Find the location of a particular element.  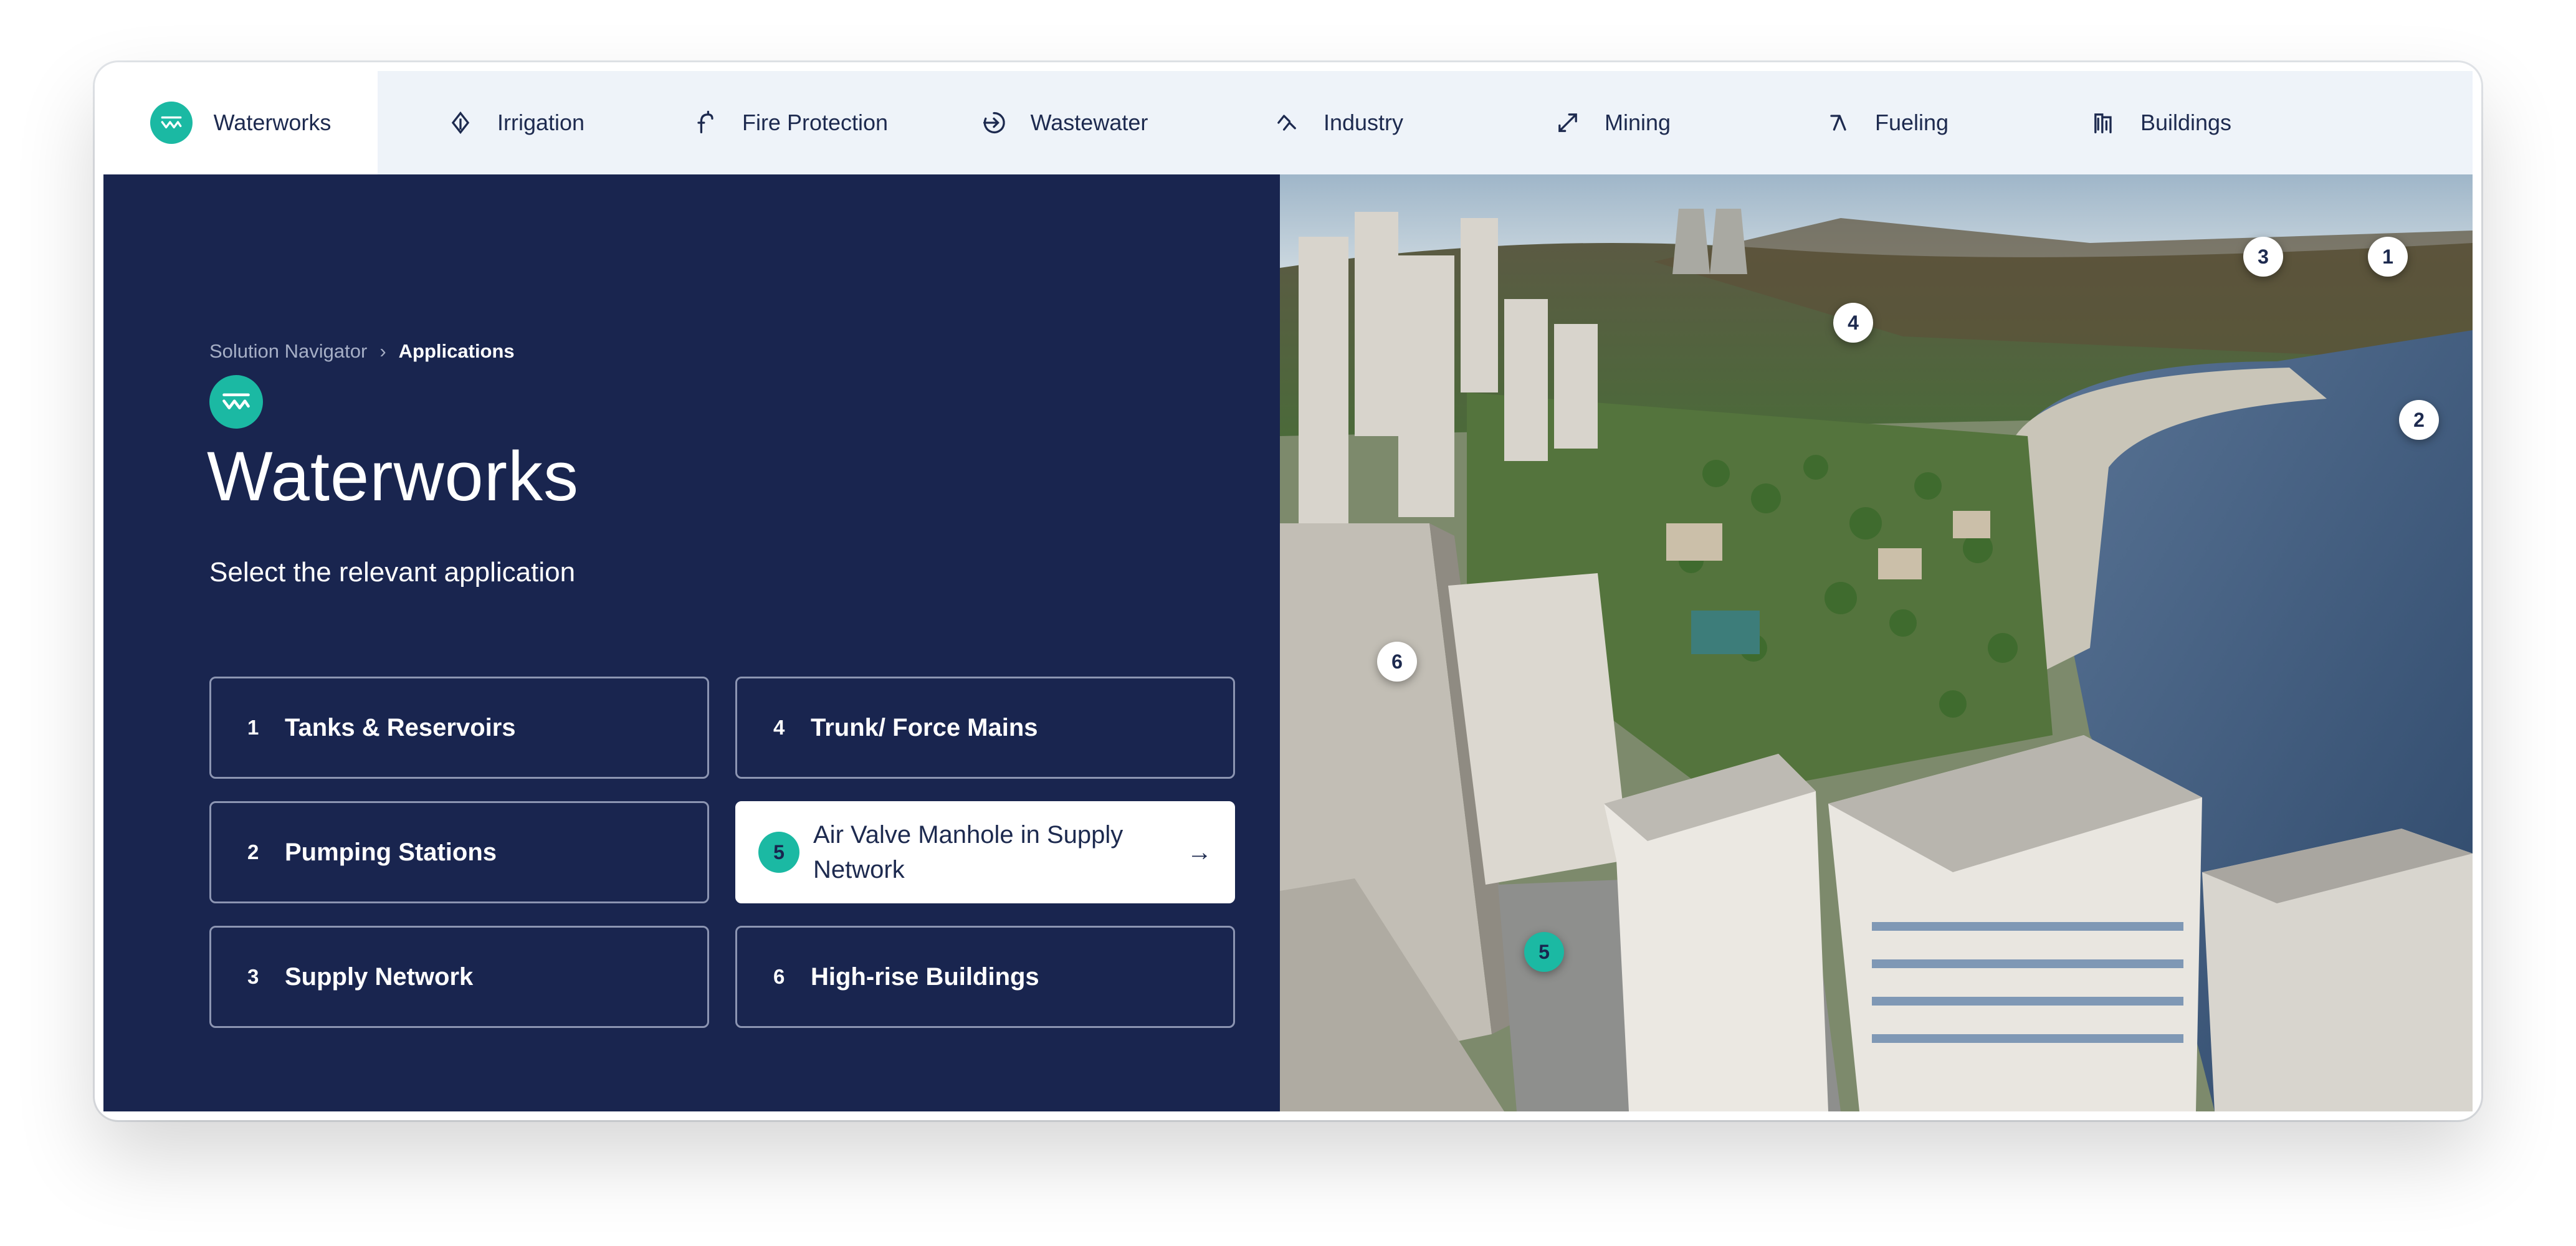

application-card-tanks-reservoirs: 1 Tanks & Reservoirs is located at coordinates (459, 728).